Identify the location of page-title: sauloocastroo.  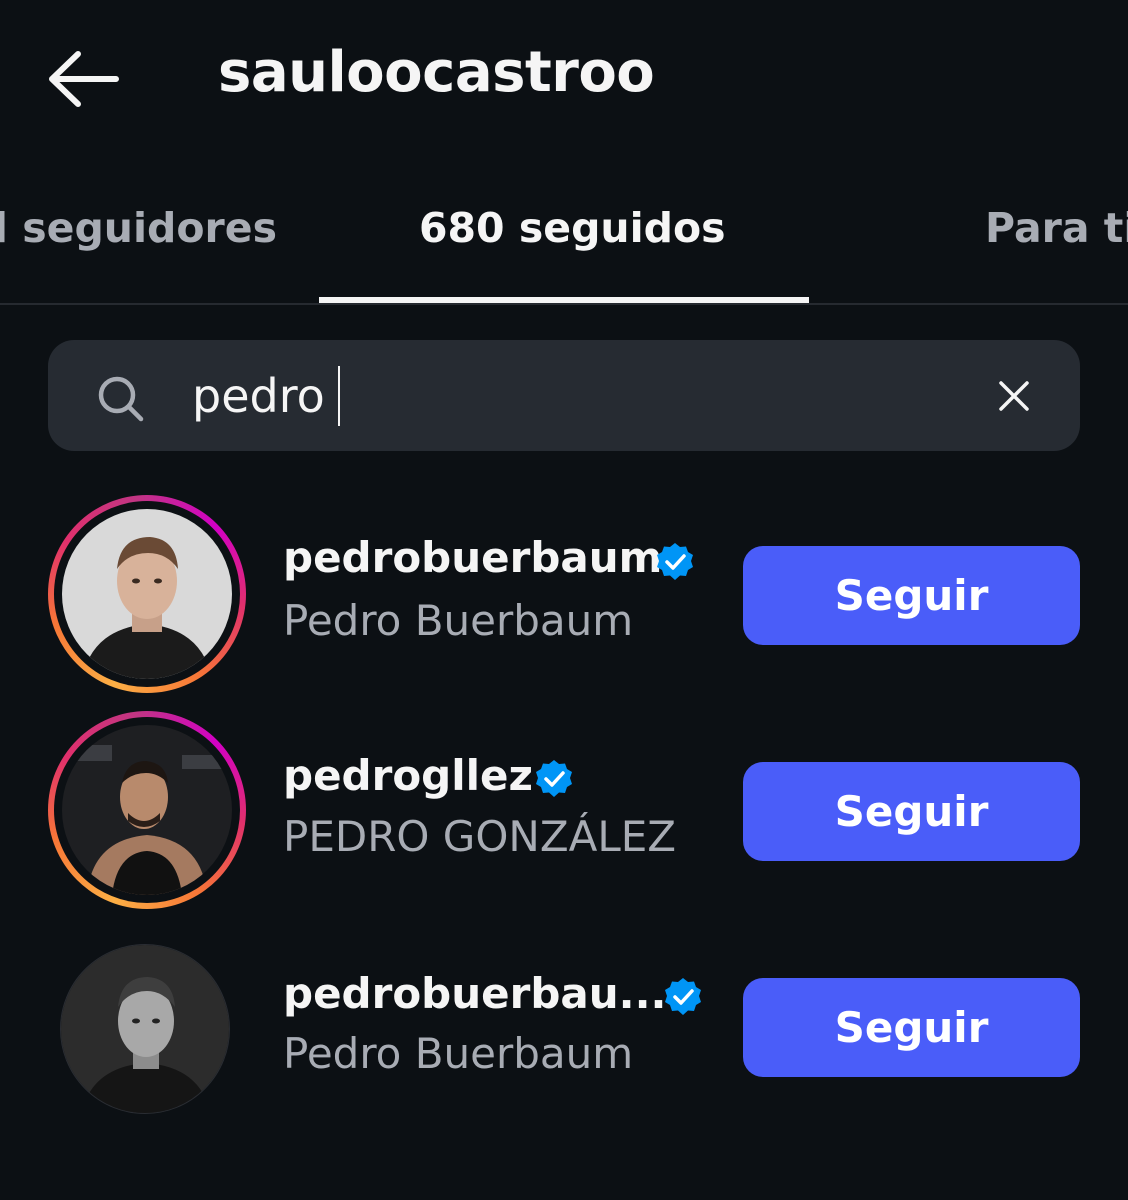
(436, 72).